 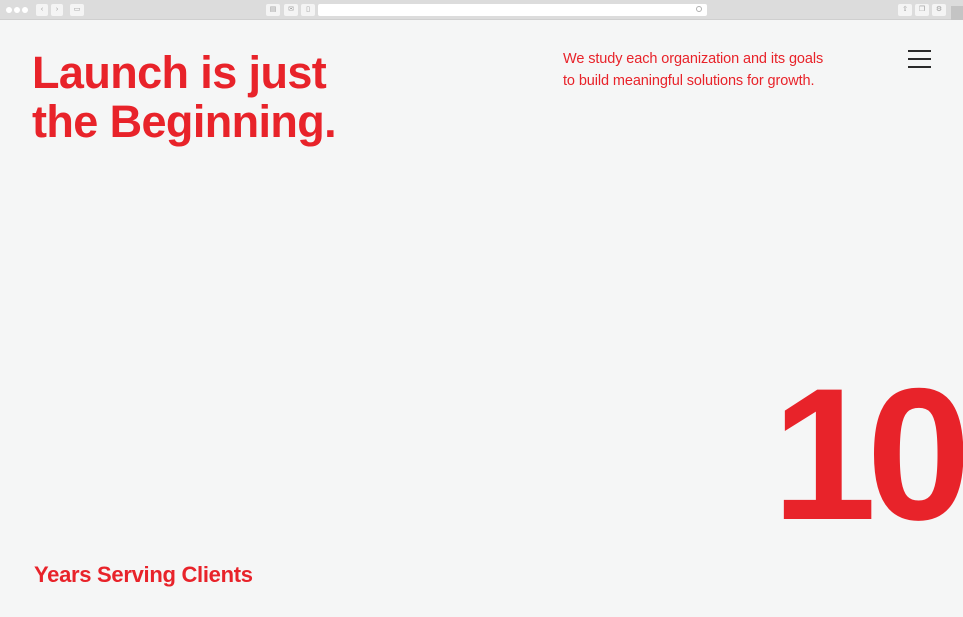 I want to click on browser-toolbar: ‹ › ▭ ▤ ✉ ▯ ⇧ ❐ ⚙, so click(x=481, y=10).